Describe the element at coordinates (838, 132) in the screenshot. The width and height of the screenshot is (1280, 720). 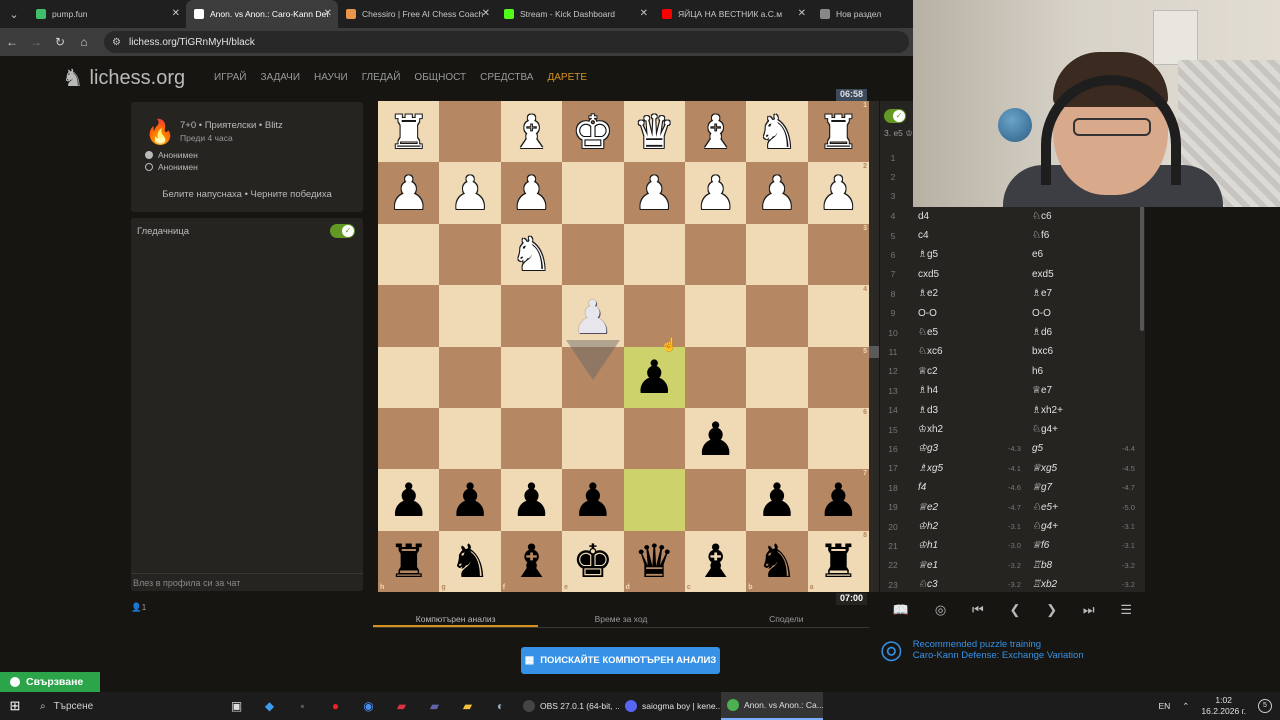
I see `white-piece: ♜` at that location.